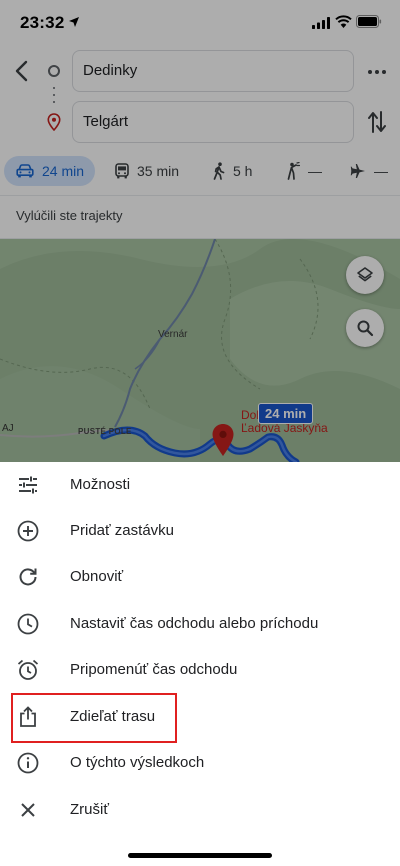 Image resolution: width=400 pixels, height=866 pixels. Describe the element at coordinates (28, 810) in the screenshot. I see `close-icon` at that location.